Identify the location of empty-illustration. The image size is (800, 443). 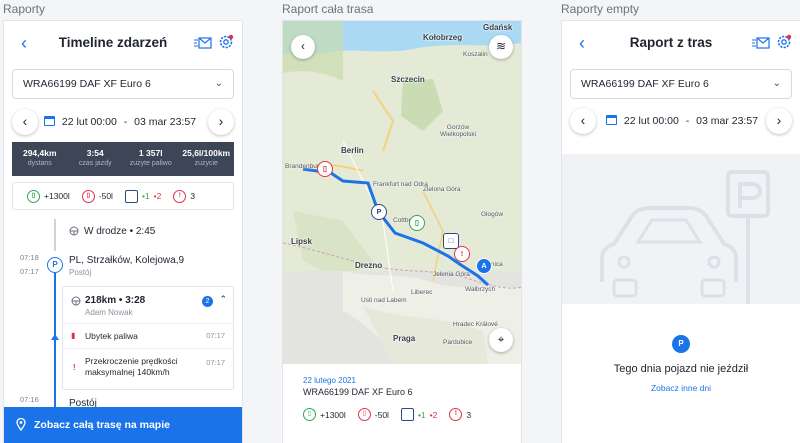
(681, 229).